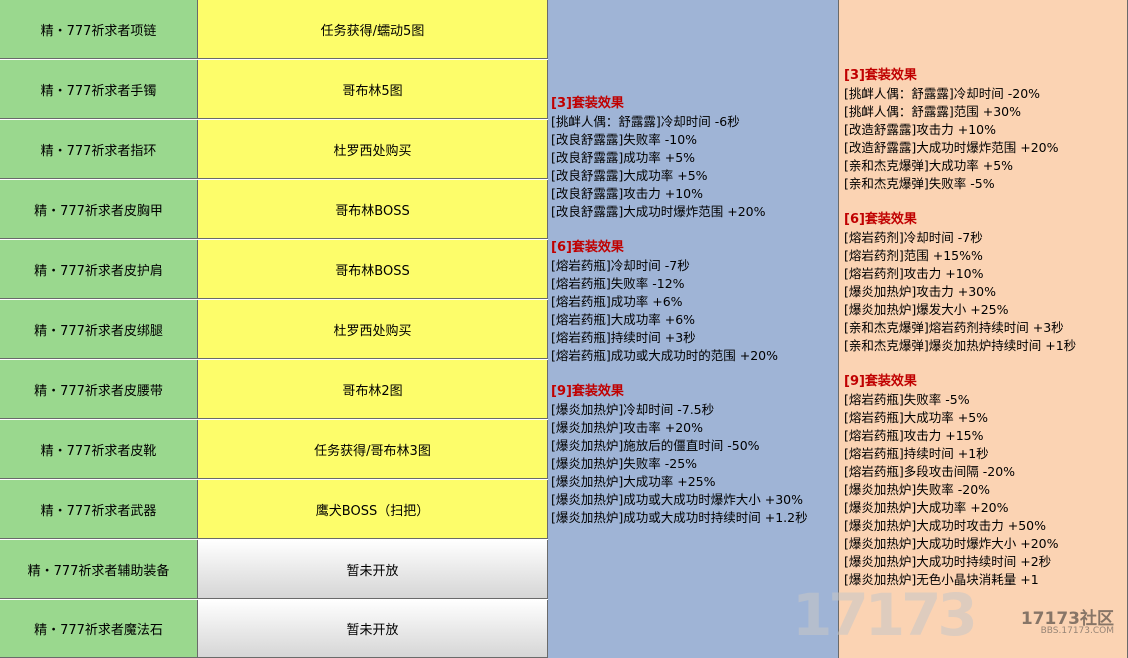 This screenshot has width=1128, height=658. Describe the element at coordinates (623, 337) in the screenshot. I see `set-effect-line: [熔岩药瓶]持续时间 +3秒` at that location.